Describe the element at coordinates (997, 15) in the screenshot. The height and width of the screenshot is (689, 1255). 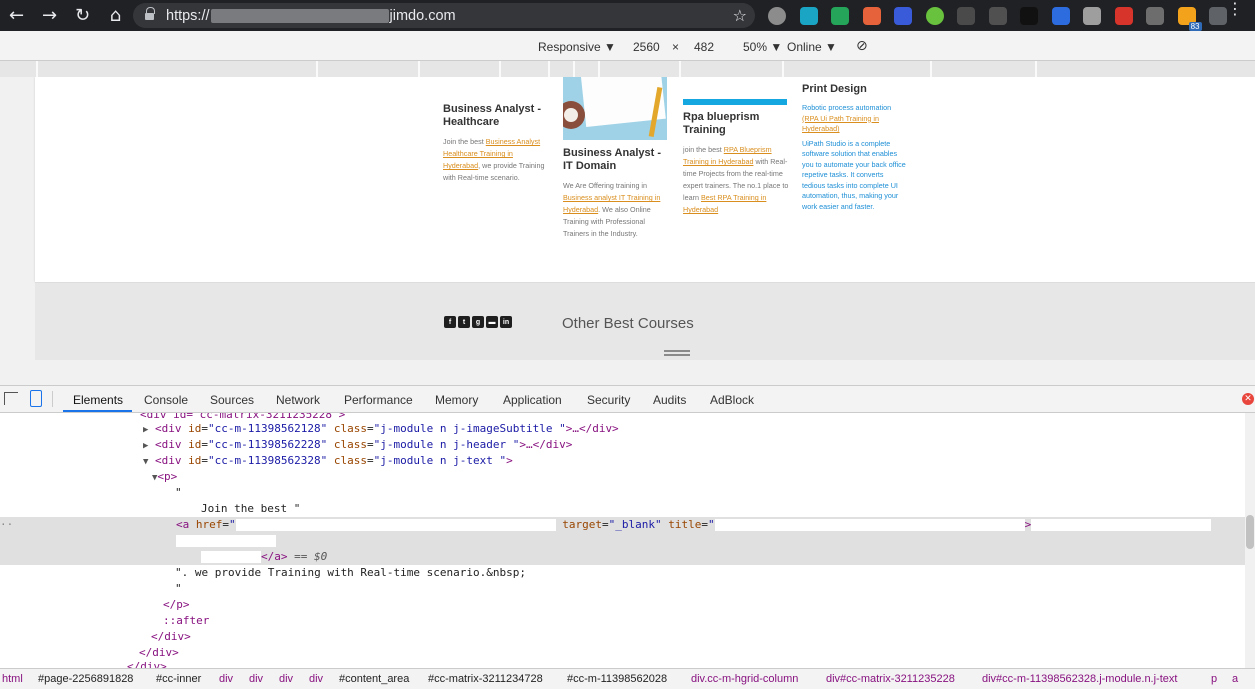
I see `ext-spy-icon` at that location.